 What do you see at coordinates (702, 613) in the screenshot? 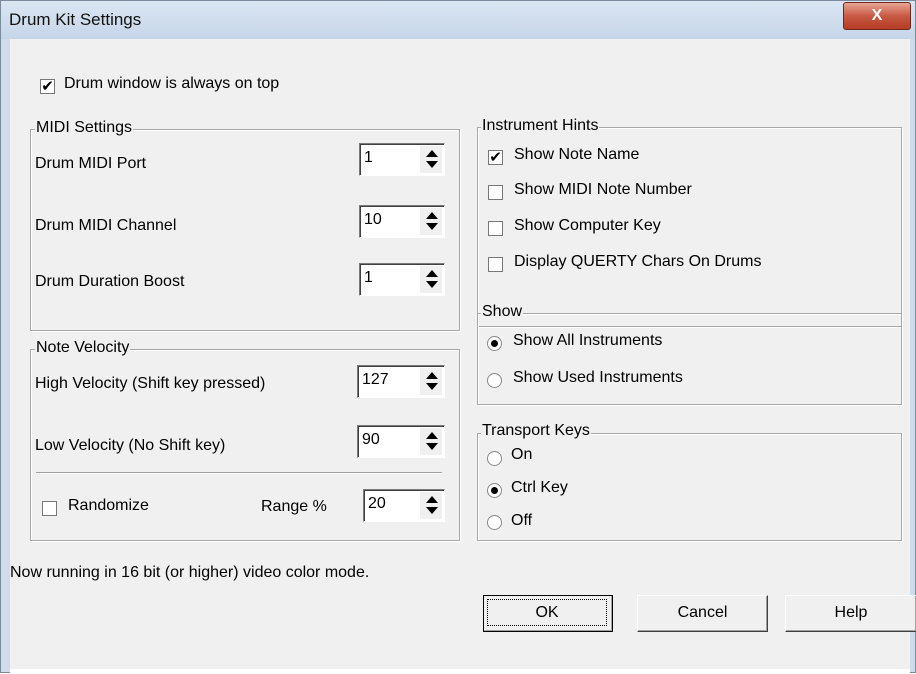
I see `cancel-button: Cancel` at bounding box center [702, 613].